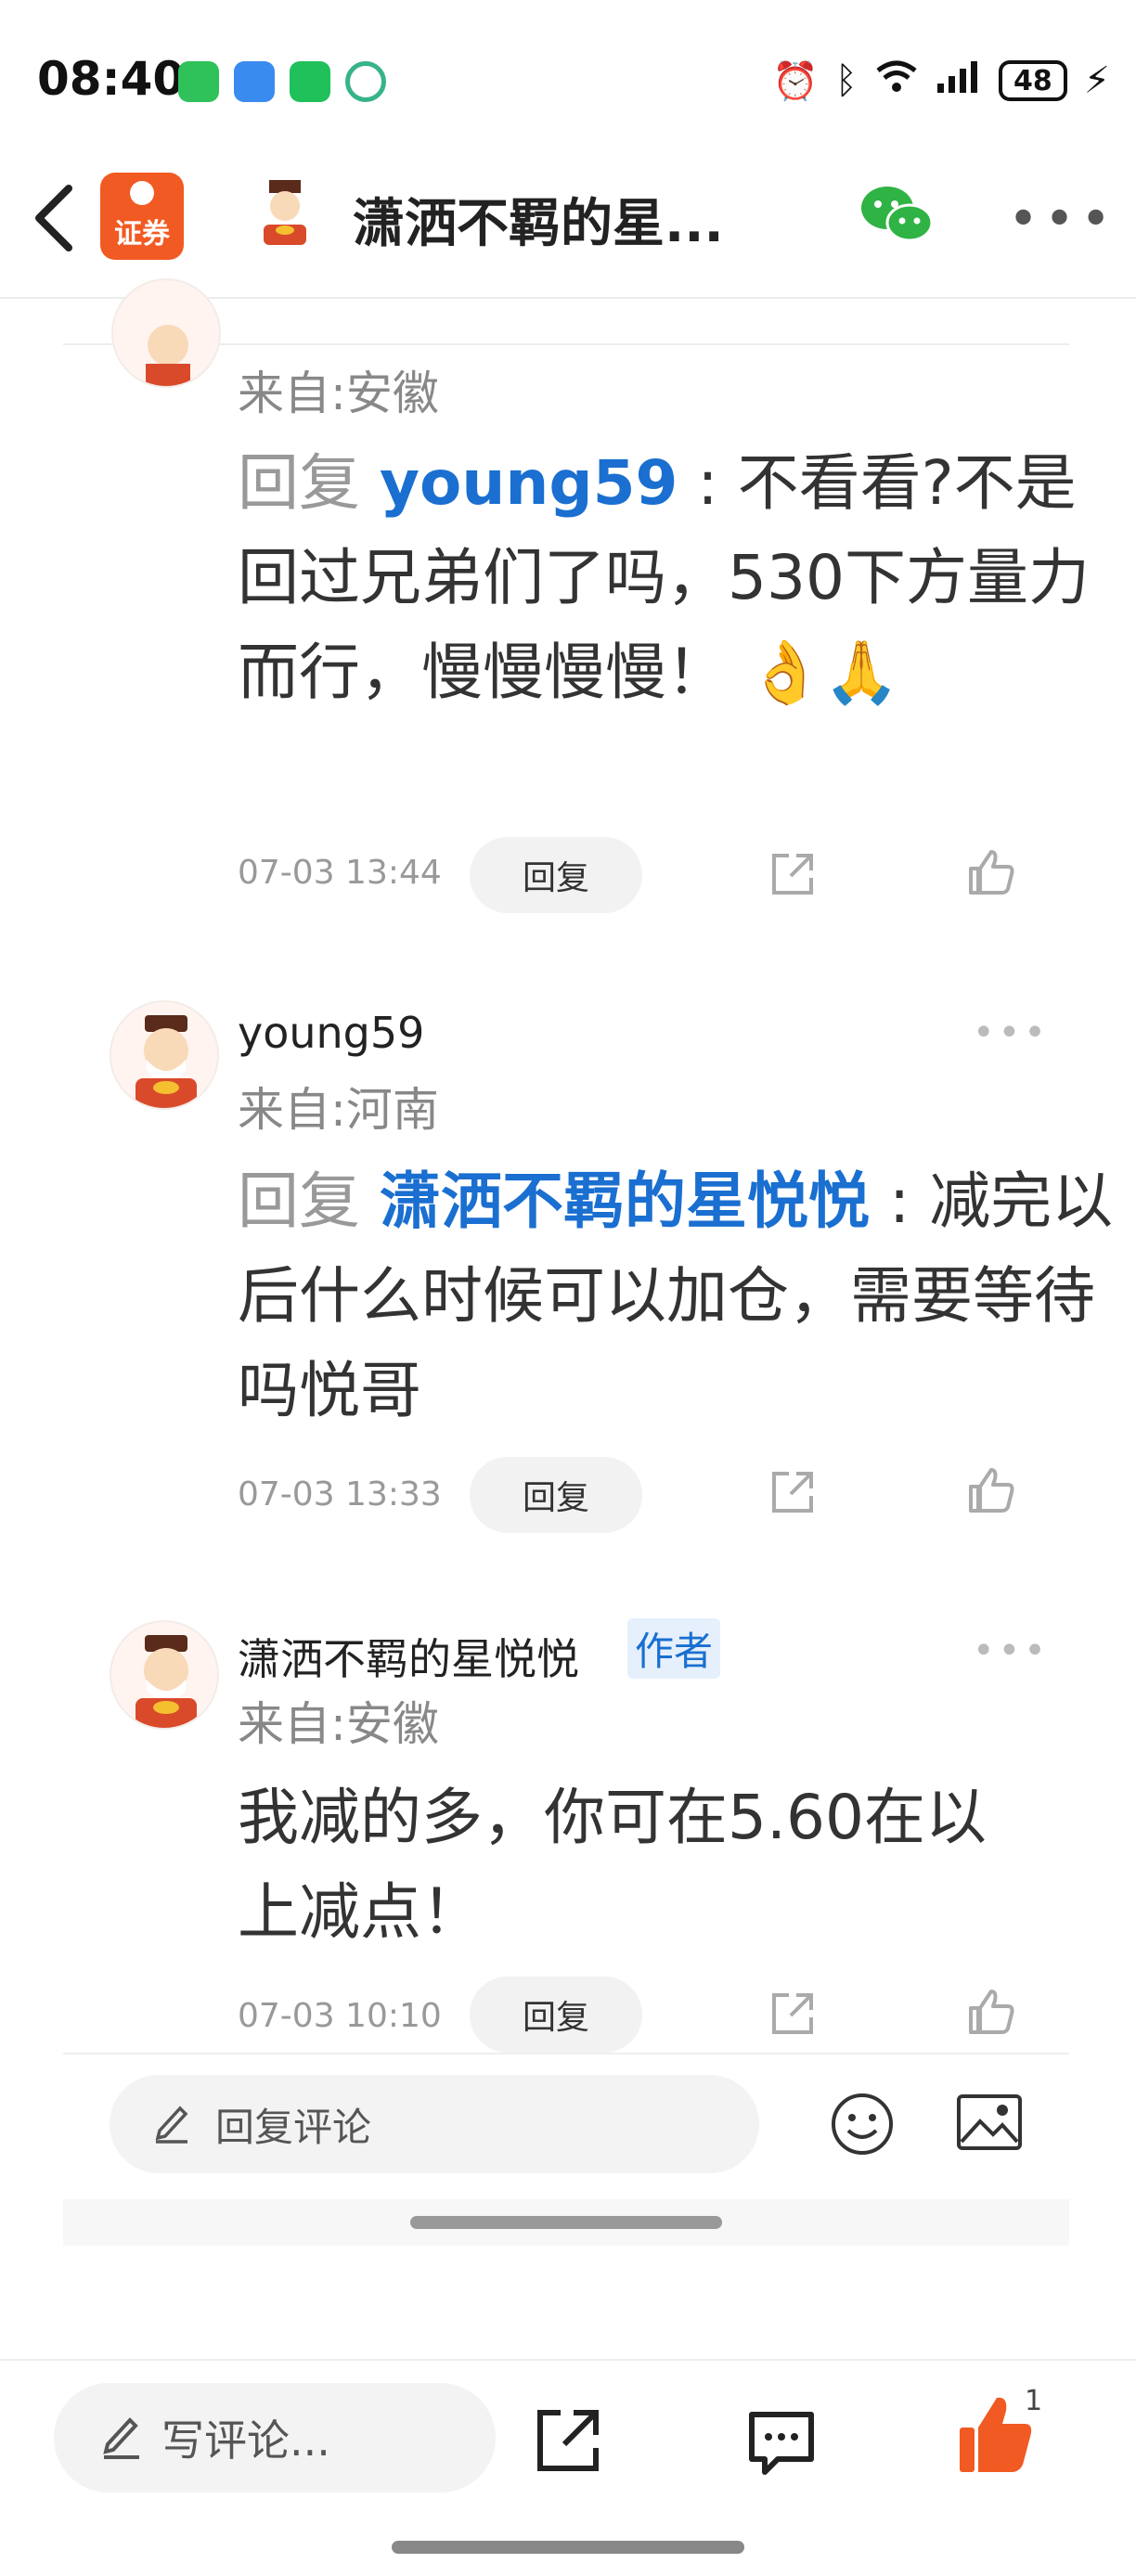  What do you see at coordinates (897, 214) in the screenshot?
I see `wechat-share-icon` at bounding box center [897, 214].